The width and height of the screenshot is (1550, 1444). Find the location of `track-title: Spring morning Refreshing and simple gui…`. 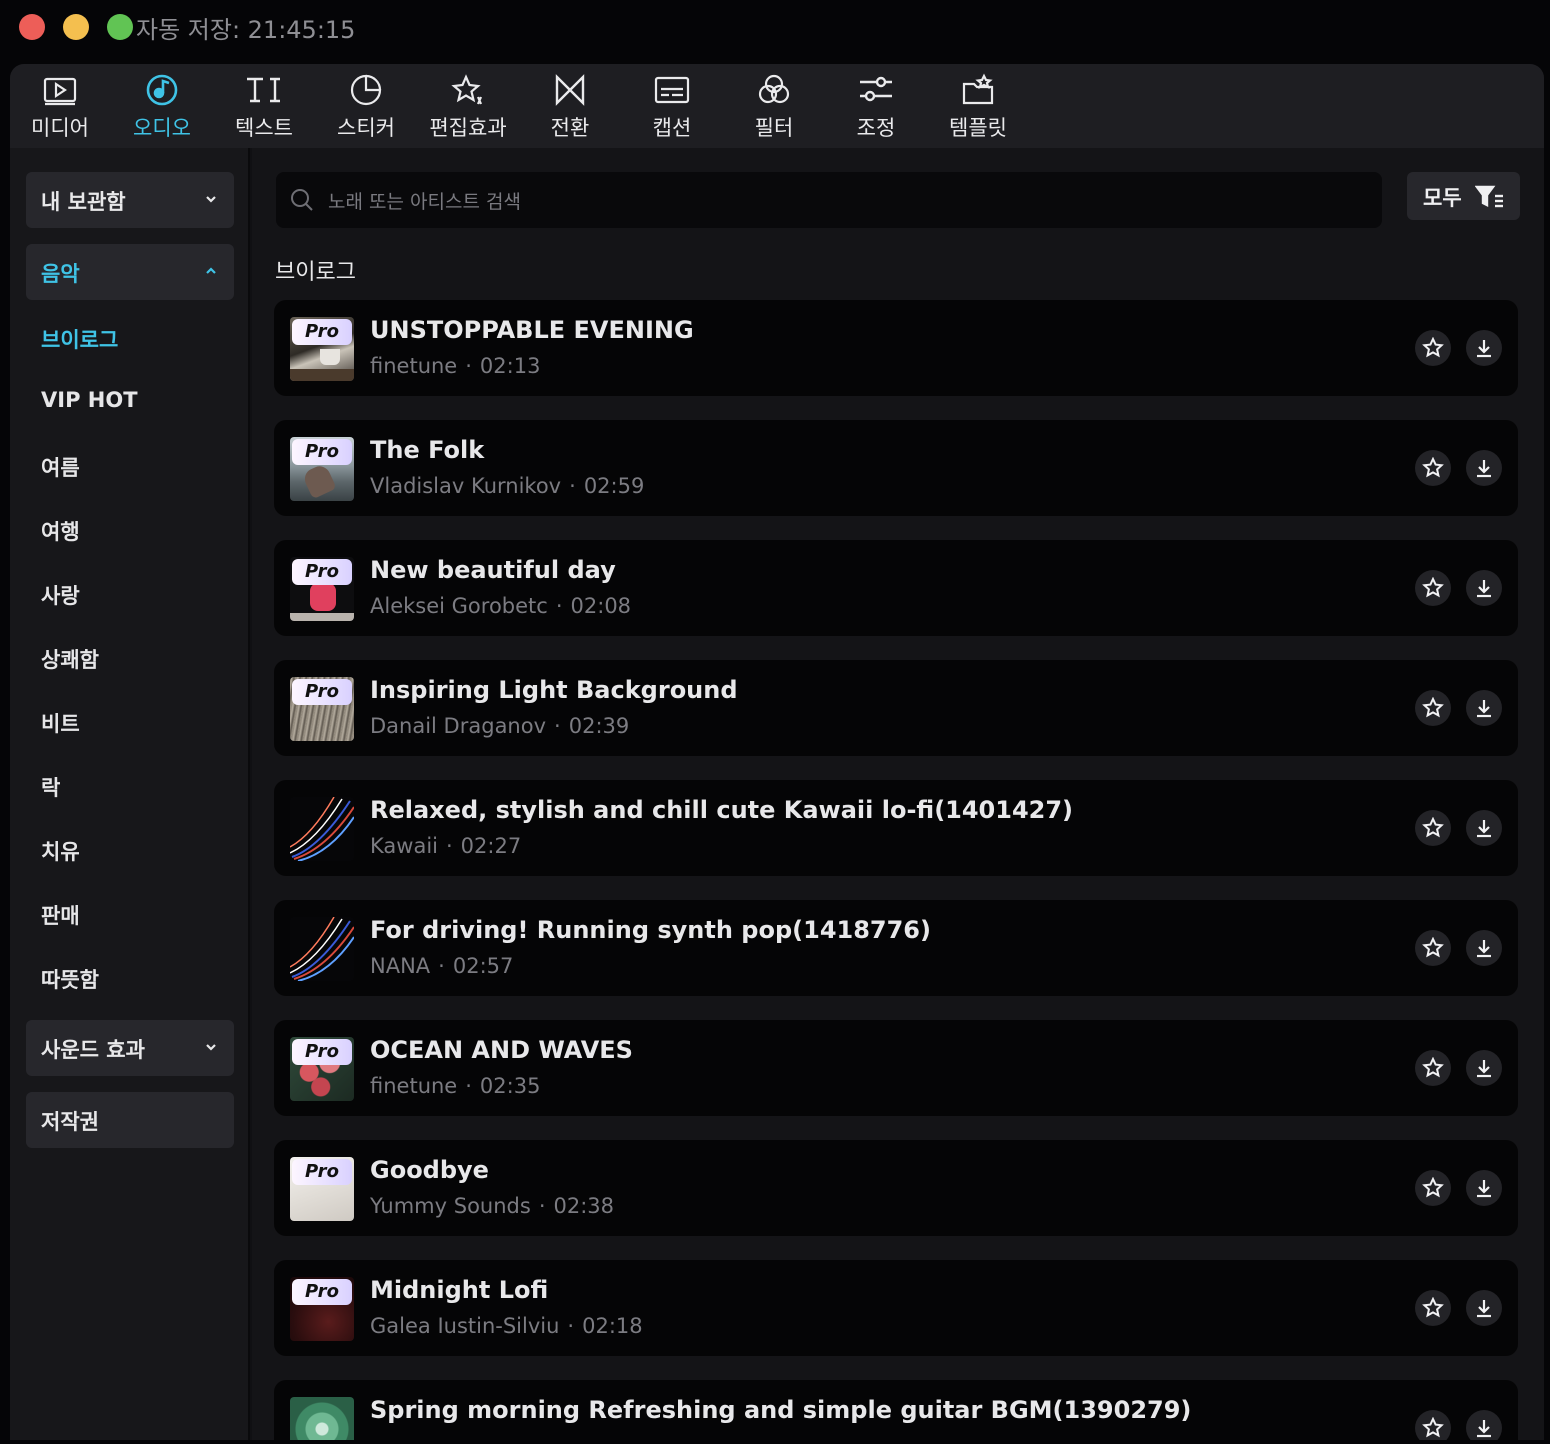

track-title: Spring morning Refreshing and simple gui… is located at coordinates (781, 1410).